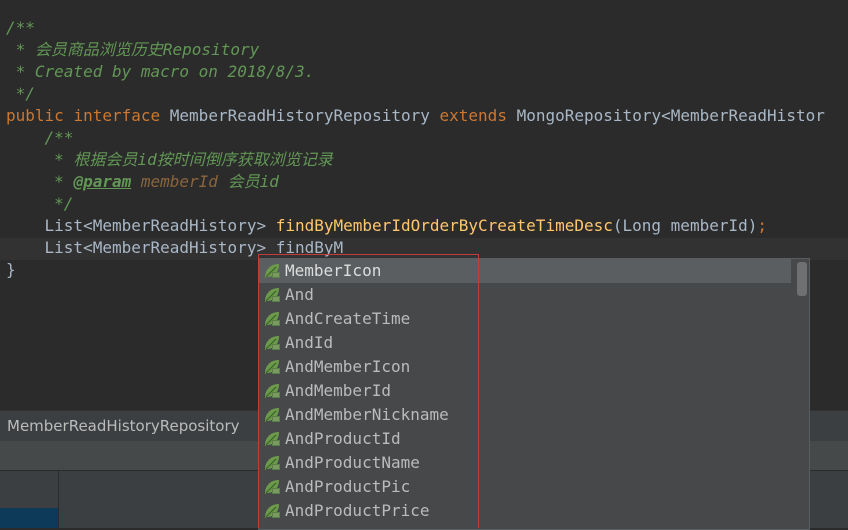 This screenshot has width=848, height=530. I want to click on completion-item: AndMemberNickname, so click(525, 415).